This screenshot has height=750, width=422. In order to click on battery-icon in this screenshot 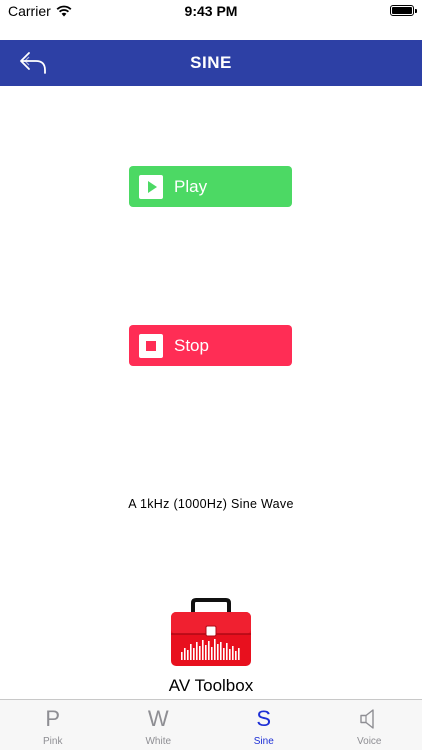, I will do `click(403, 10)`.